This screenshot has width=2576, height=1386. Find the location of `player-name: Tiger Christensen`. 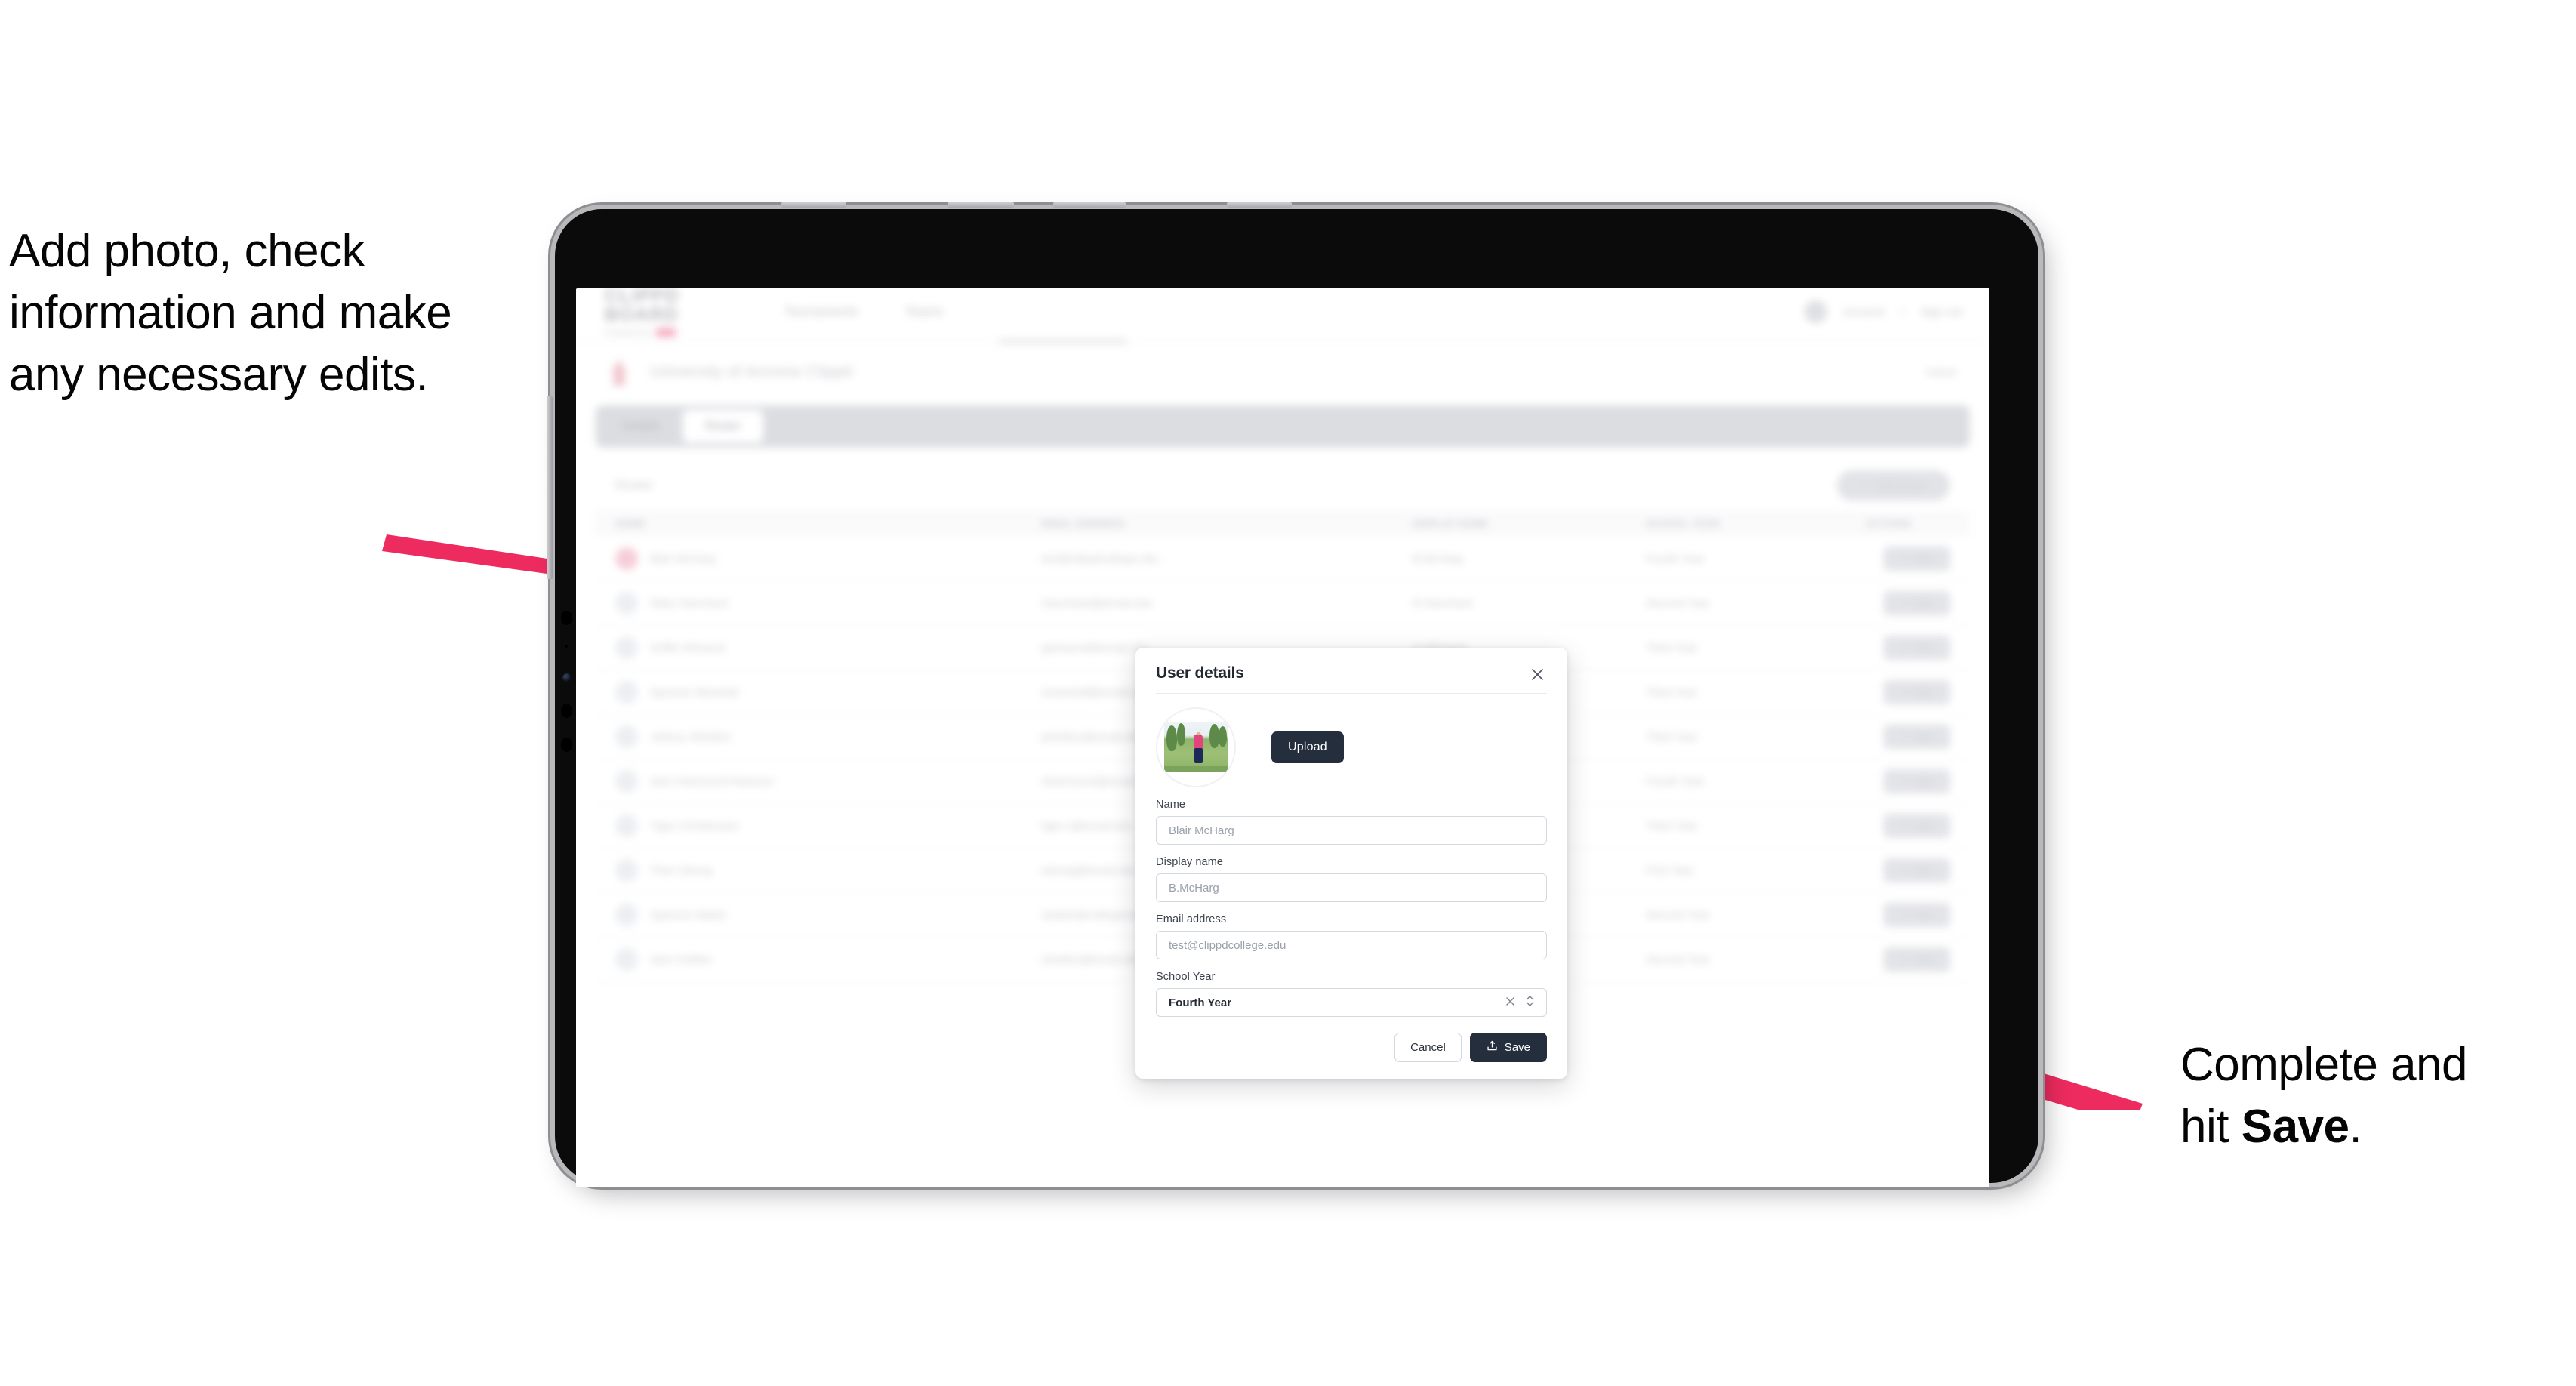

player-name: Tiger Christensen is located at coordinates (694, 826).